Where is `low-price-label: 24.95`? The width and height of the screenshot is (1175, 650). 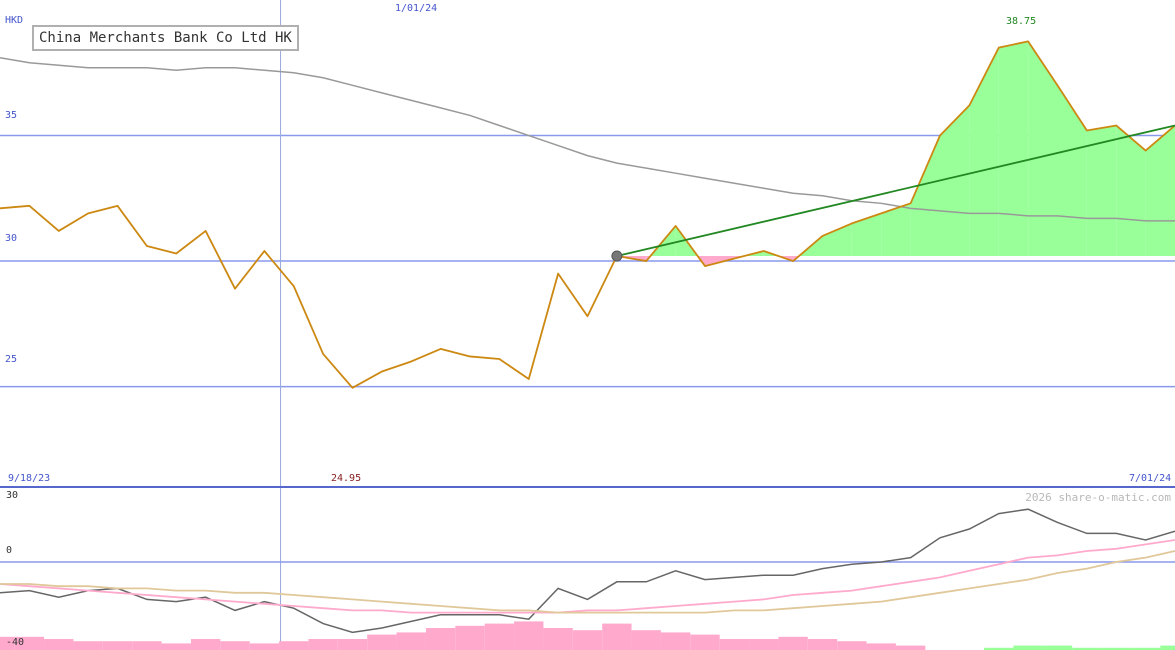 low-price-label: 24.95 is located at coordinates (346, 478).